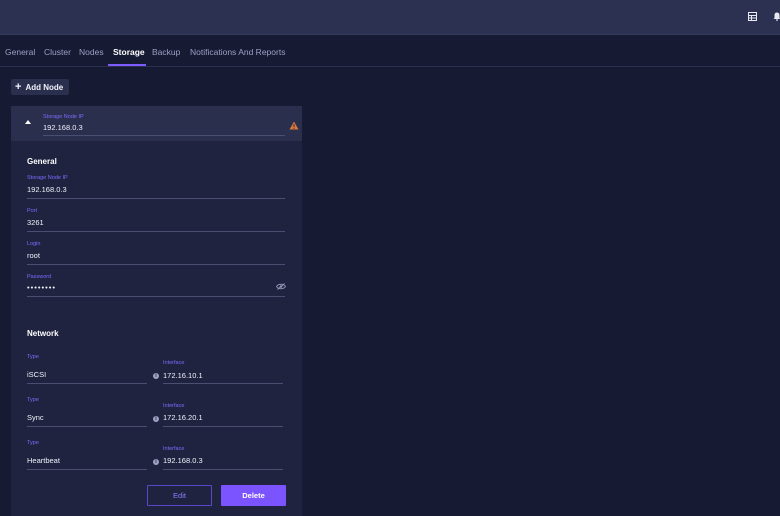  What do you see at coordinates (33, 255) in the screenshot?
I see `login-field: root` at bounding box center [33, 255].